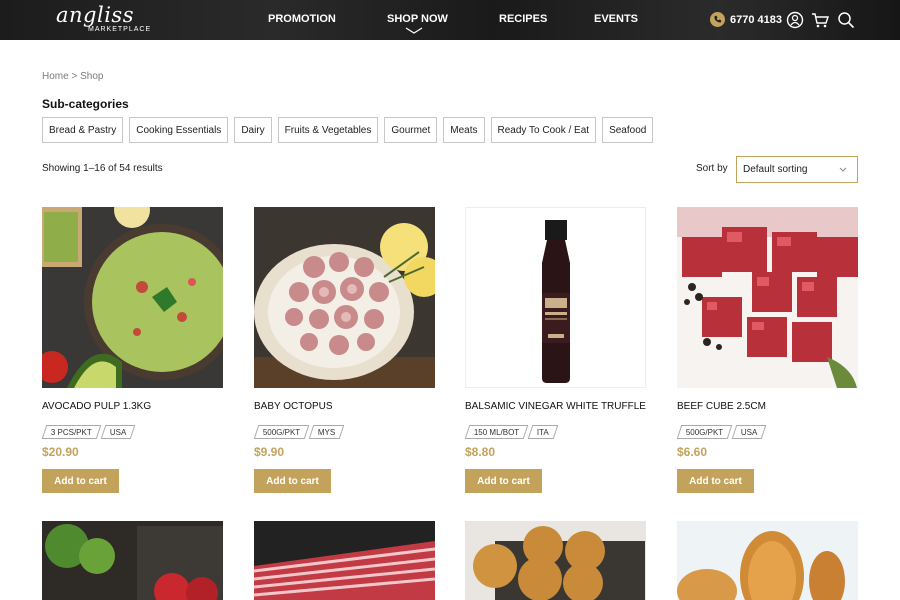 The image size is (900, 600). What do you see at coordinates (712, 168) in the screenshot?
I see `sort-label: Sort by` at bounding box center [712, 168].